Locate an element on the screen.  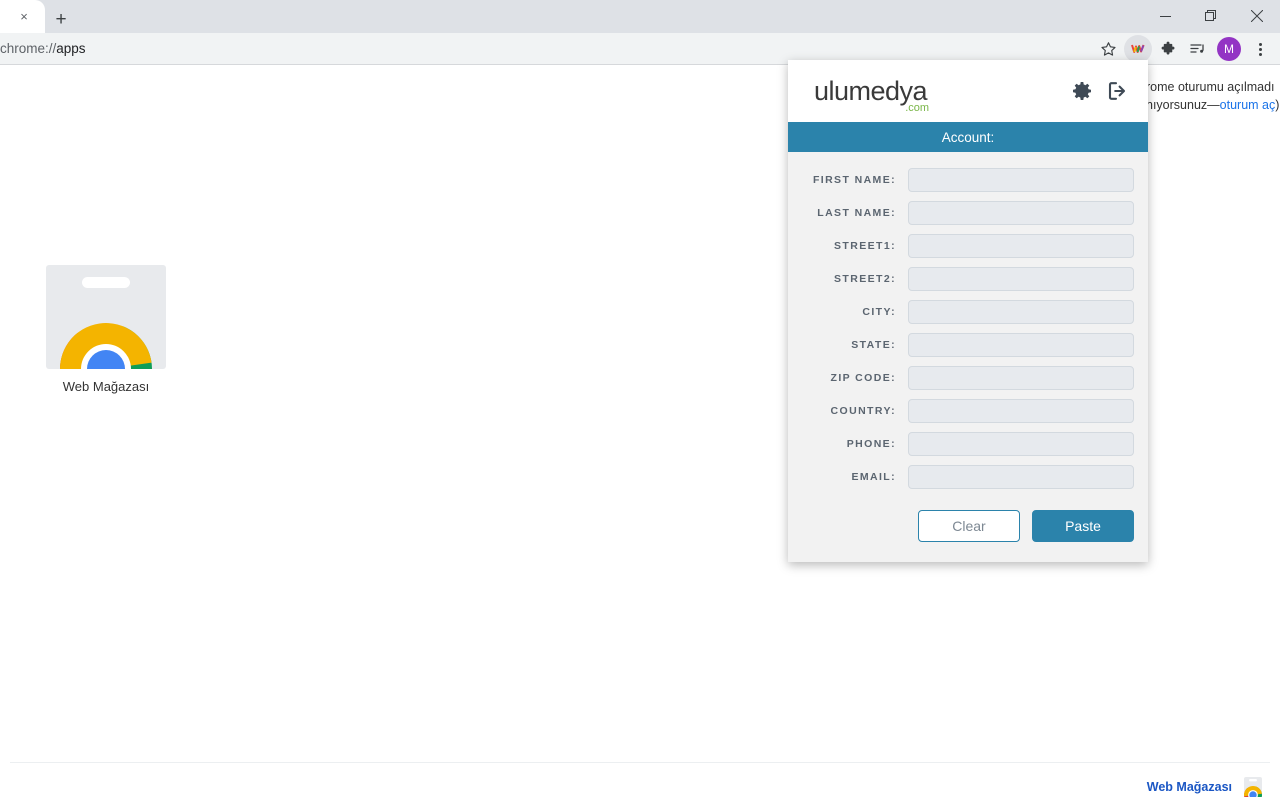
label-last-name: LAST NAME: is located at coordinates (856, 213).